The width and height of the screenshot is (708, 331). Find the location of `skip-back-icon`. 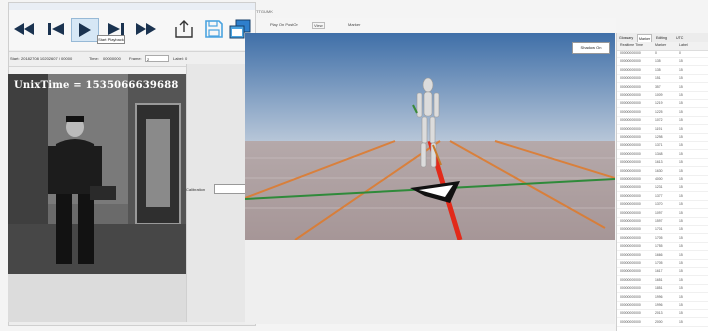

skip-back-icon is located at coordinates (56, 29).